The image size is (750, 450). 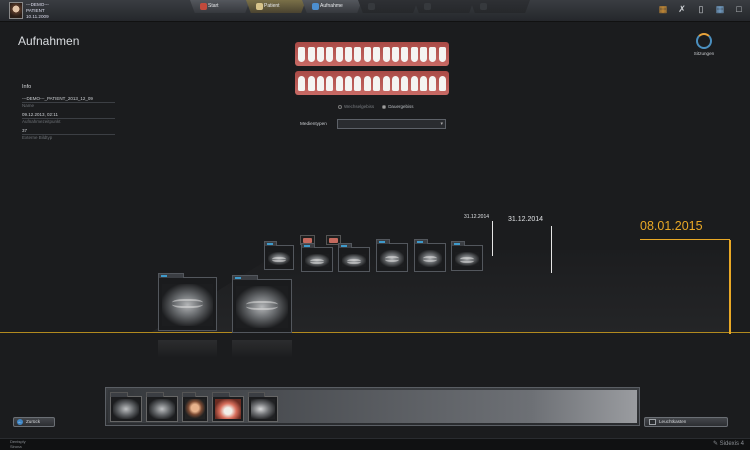 I want to click on product-name-label: Sidexis 4, so click(x=731, y=444).